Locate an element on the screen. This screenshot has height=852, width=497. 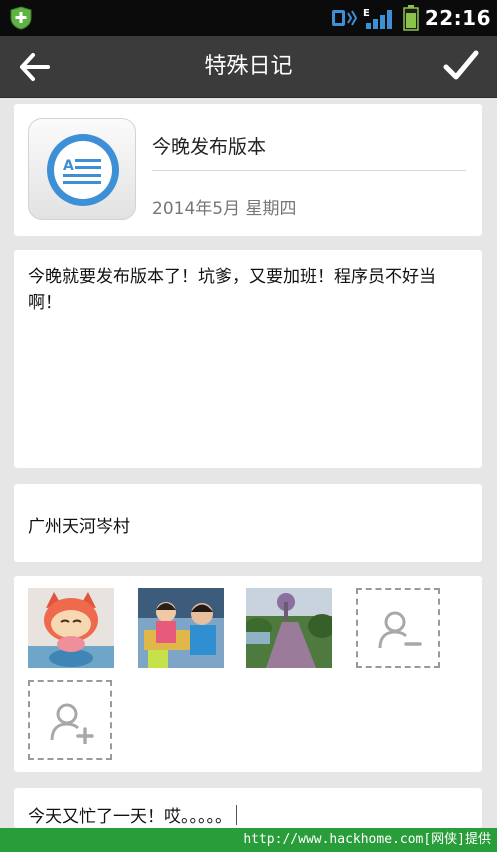
svg-text: E is located at coordinates (366, 13).